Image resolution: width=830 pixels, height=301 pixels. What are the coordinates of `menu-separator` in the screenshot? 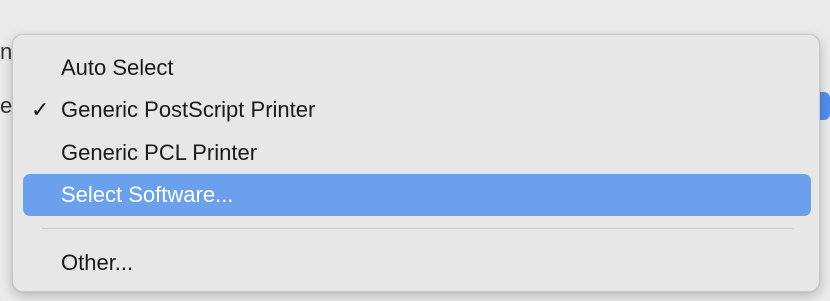 It's located at (418, 228).